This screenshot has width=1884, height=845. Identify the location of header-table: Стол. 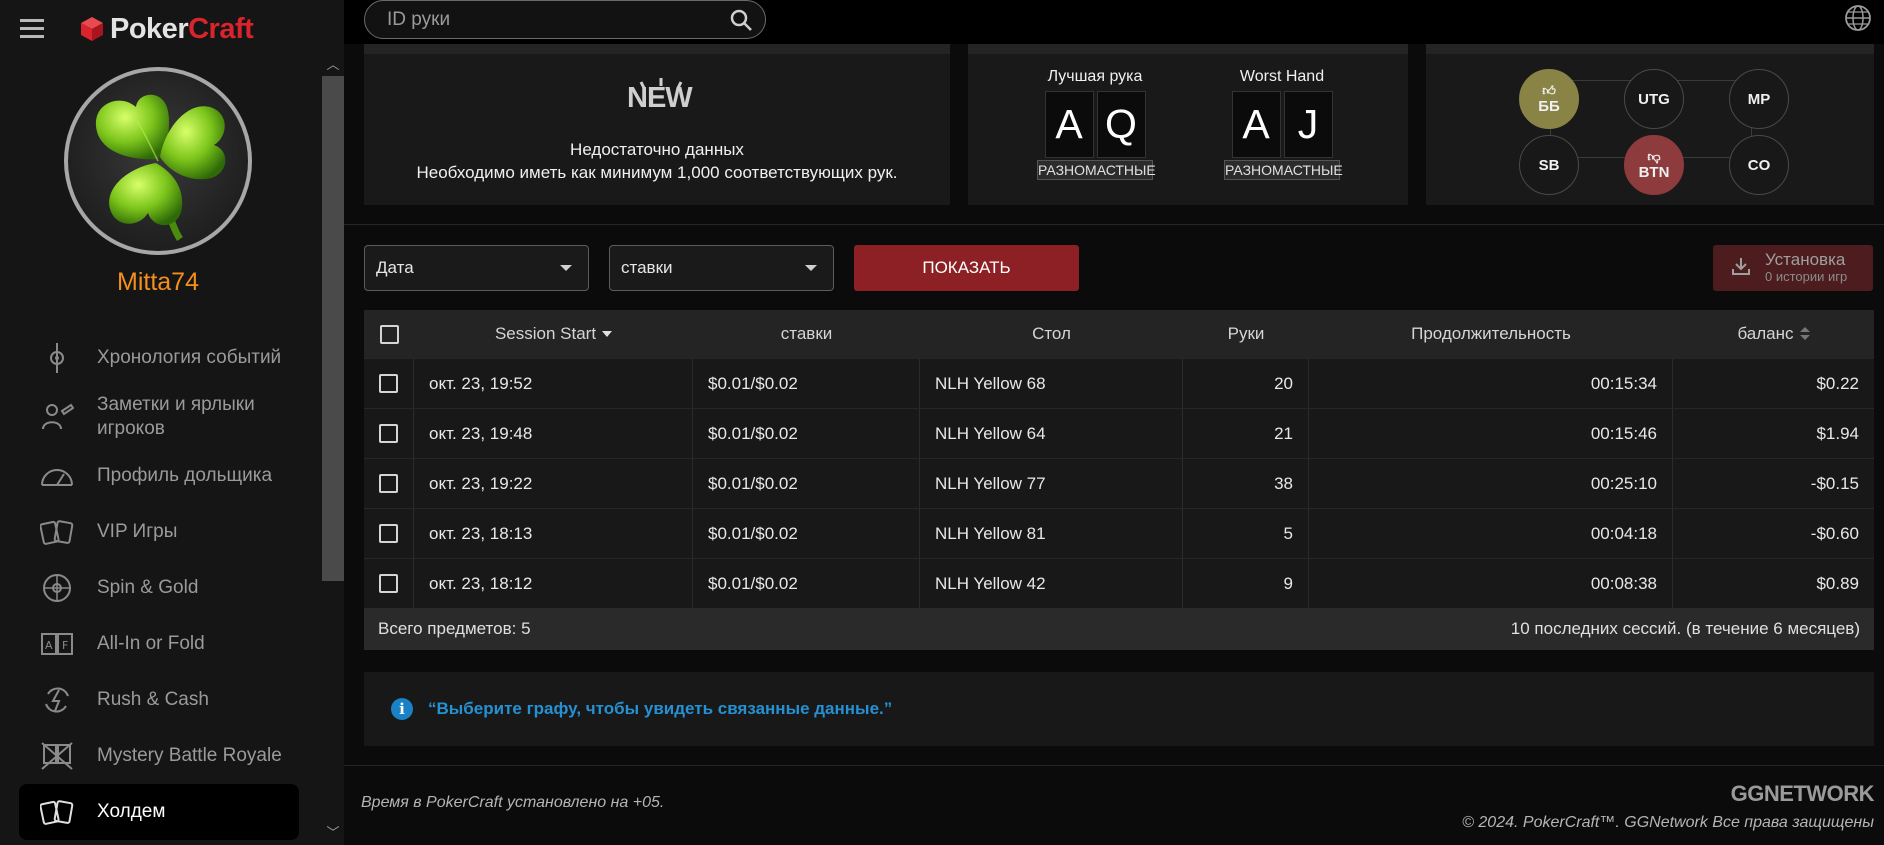
(1051, 334).